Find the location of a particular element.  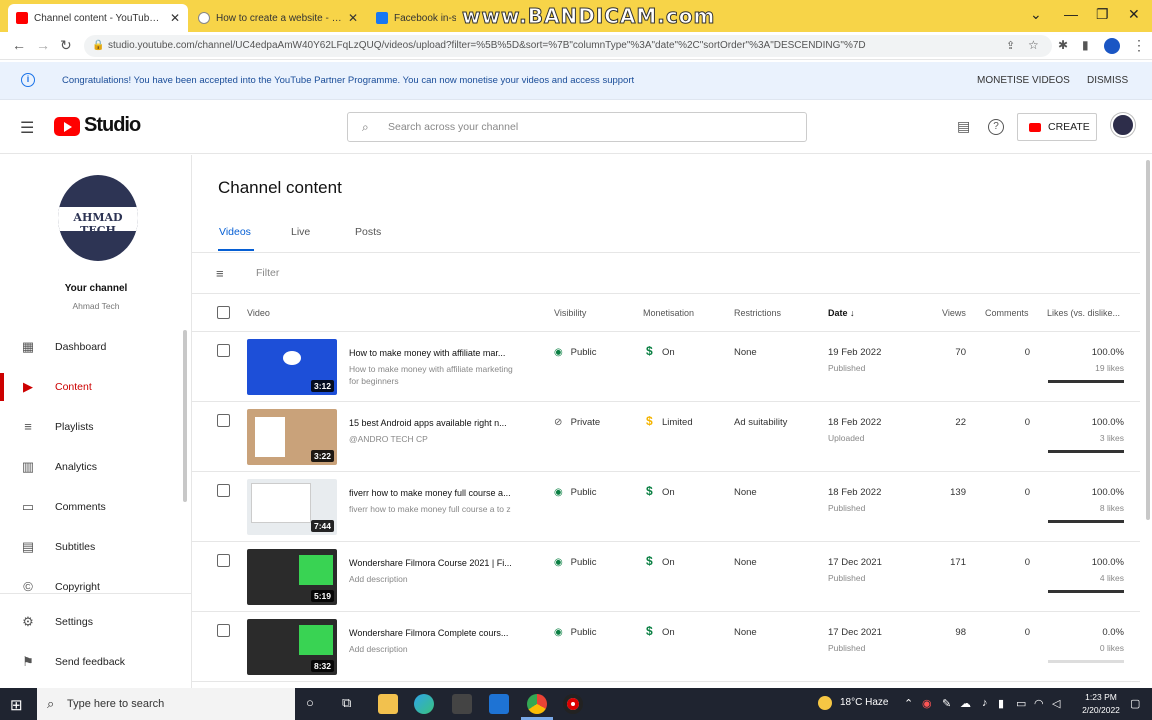

column-header-visibility: Visibility is located at coordinates (570, 313).